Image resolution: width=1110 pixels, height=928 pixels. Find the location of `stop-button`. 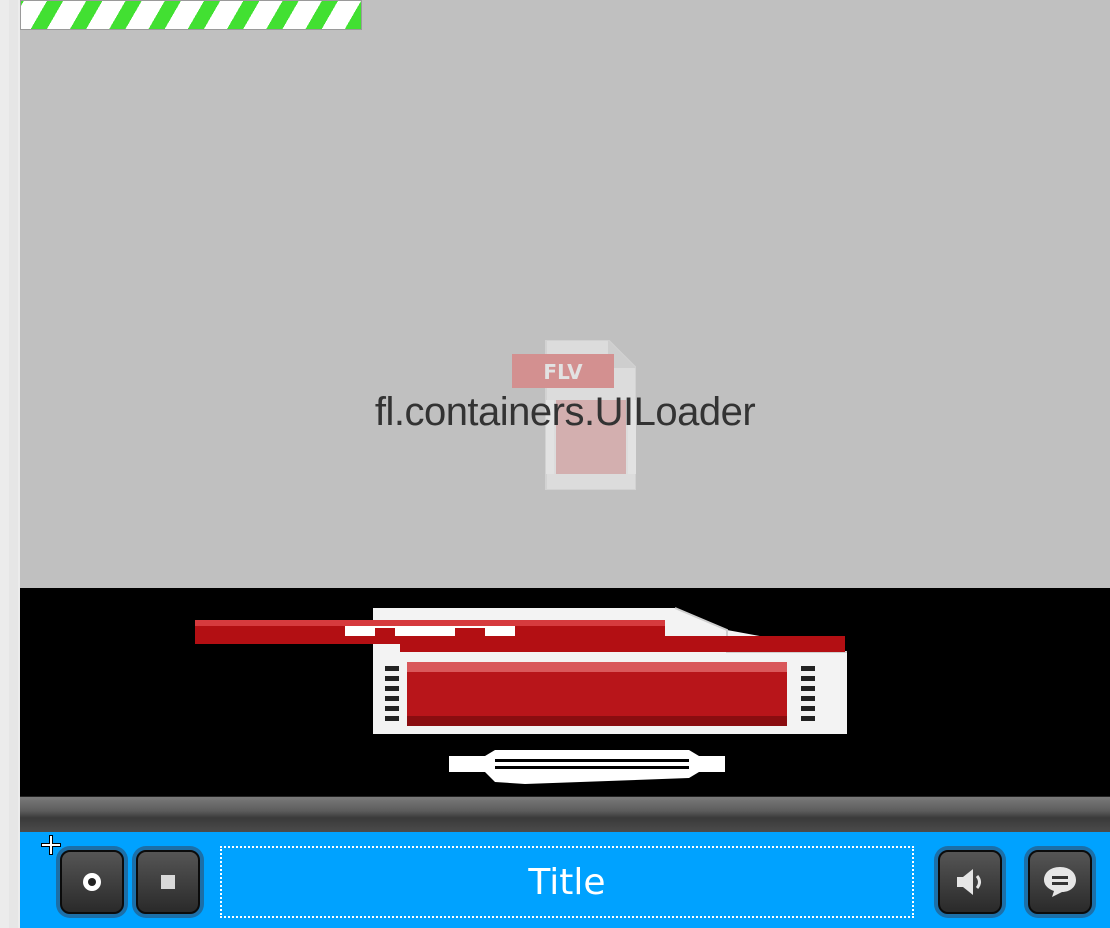

stop-button is located at coordinates (168, 882).